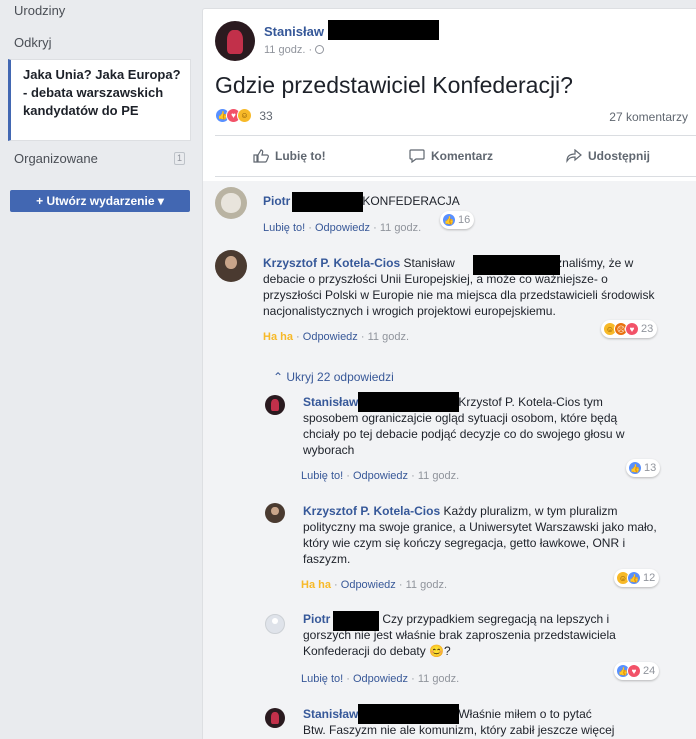 The width and height of the screenshot is (696, 739). Describe the element at coordinates (464, 220) in the screenshot. I see `comment-reaction-count: 16` at that location.